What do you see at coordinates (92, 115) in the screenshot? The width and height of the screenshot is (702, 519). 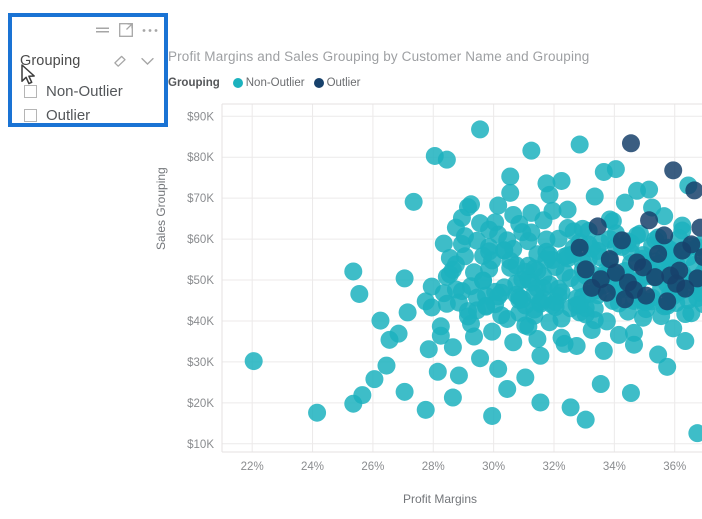 I see `slicer-item-outlier: Outlier` at bounding box center [92, 115].